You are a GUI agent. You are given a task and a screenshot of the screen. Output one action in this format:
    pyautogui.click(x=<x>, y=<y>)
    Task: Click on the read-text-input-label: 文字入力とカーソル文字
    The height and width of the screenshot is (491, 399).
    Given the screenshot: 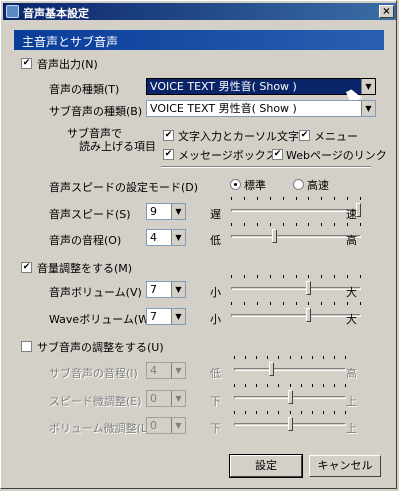 What is the action you would take?
    pyautogui.click(x=238, y=136)
    